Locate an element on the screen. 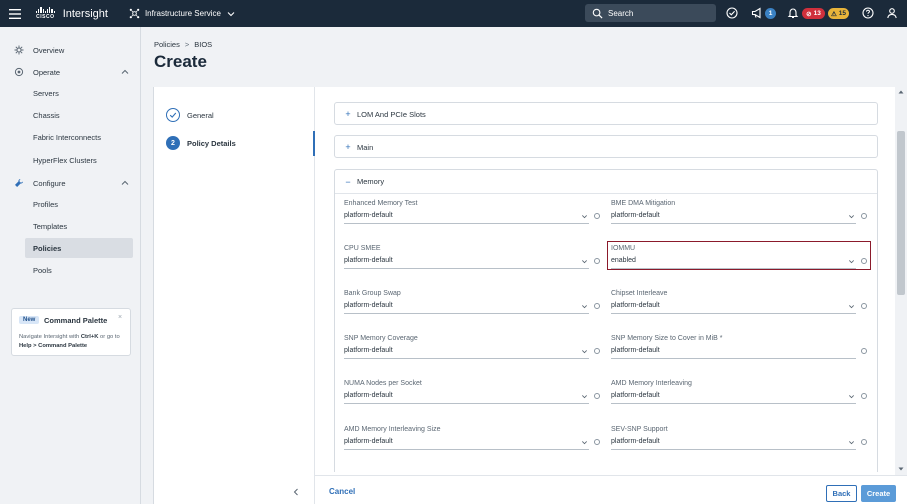 The width and height of the screenshot is (907, 504). check-circle-icon is located at coordinates (732, 13).